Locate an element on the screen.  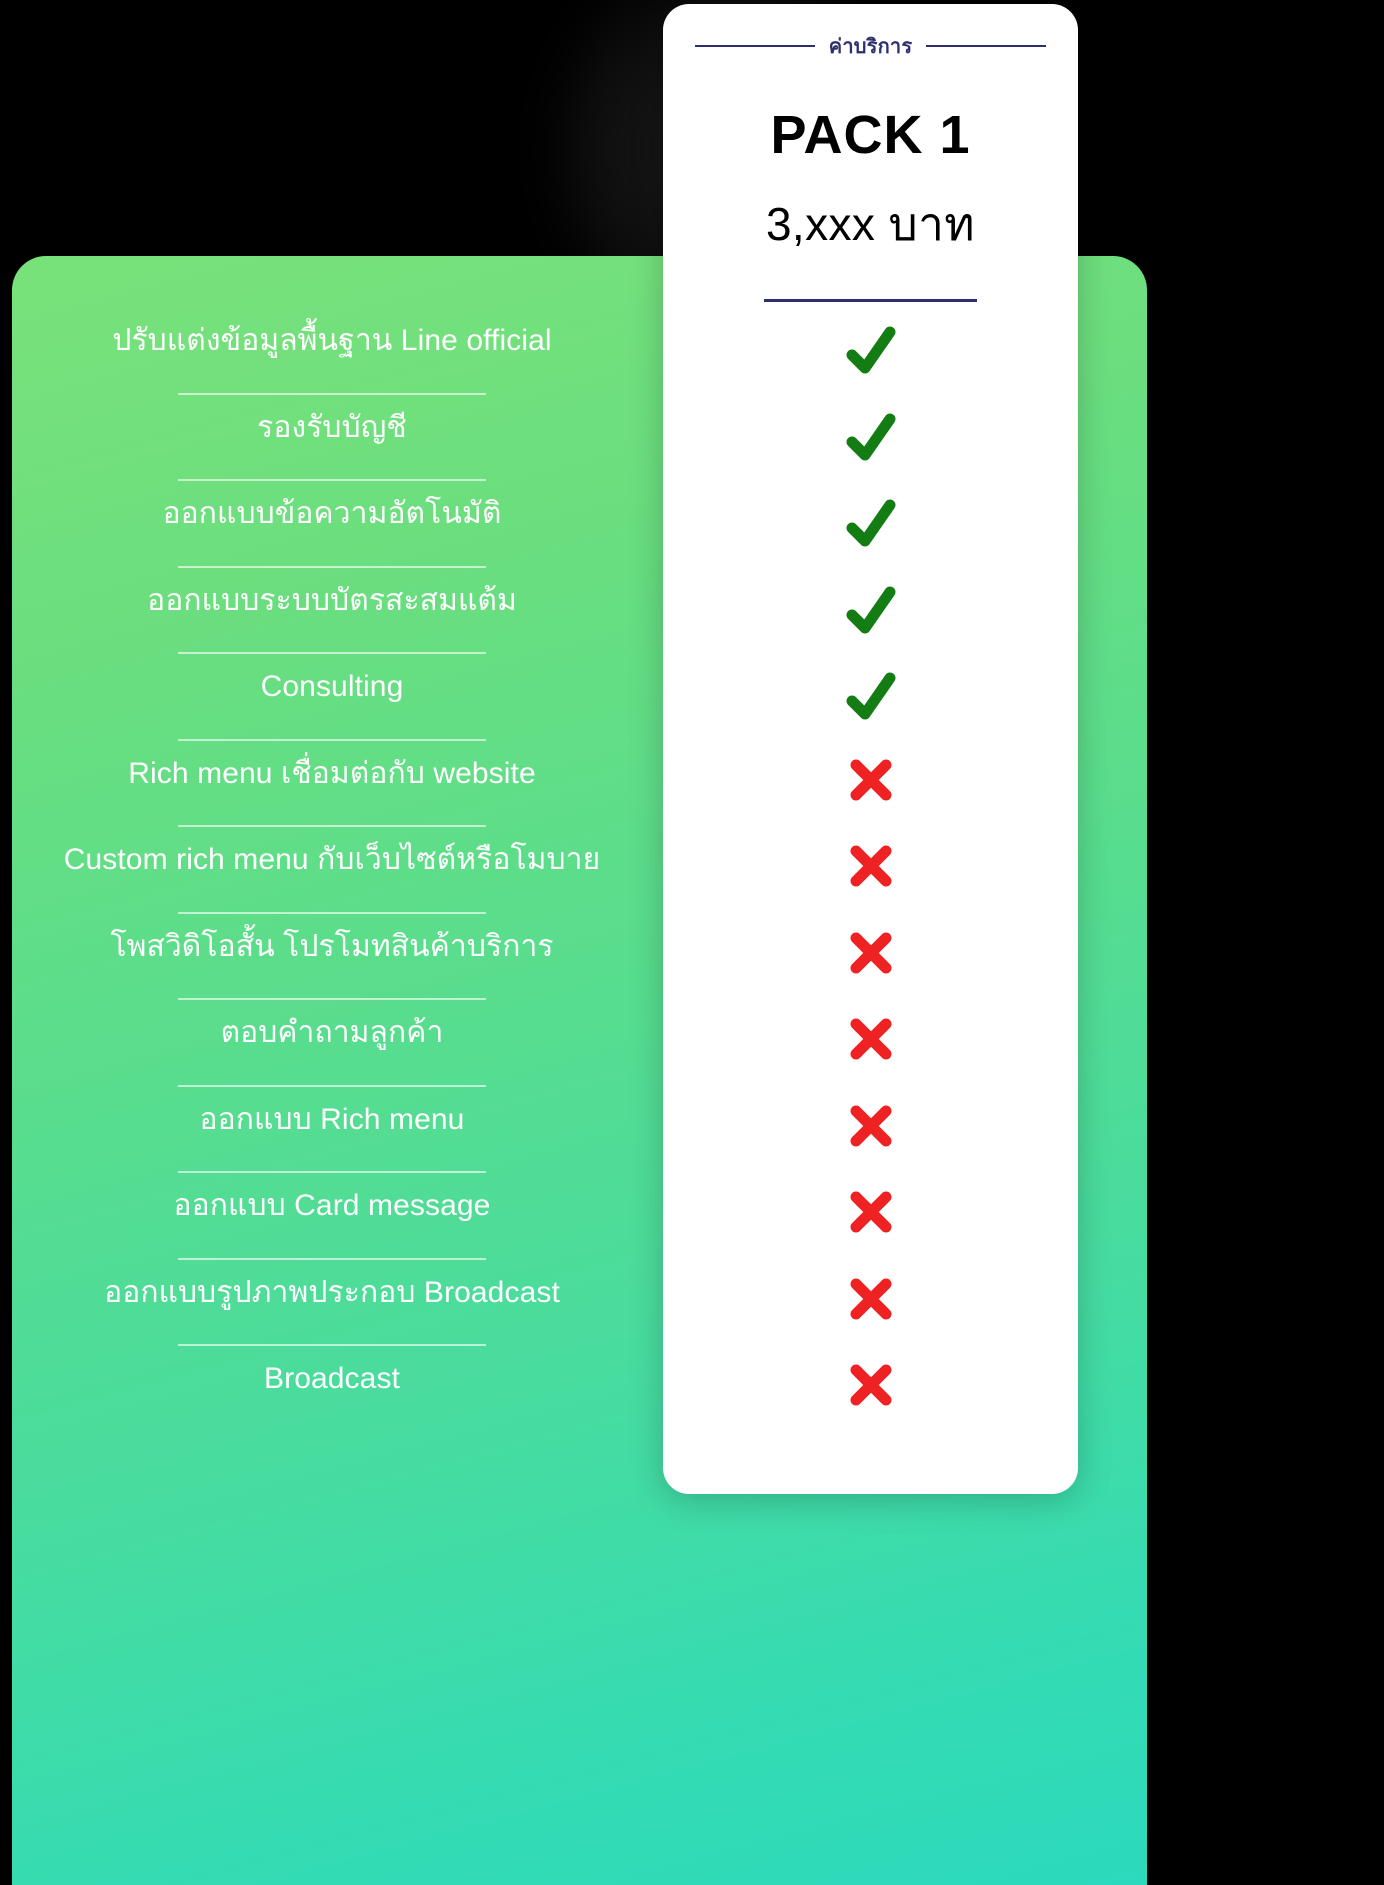
pack-price: 3,xxx บาท is located at coordinates (870, 224).